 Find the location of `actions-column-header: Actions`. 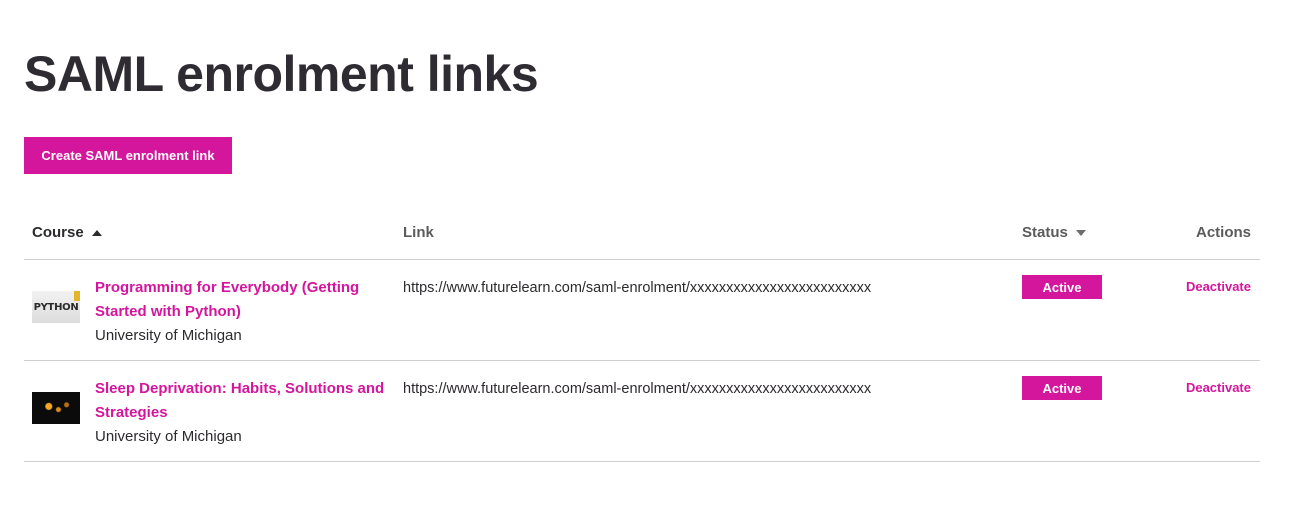

actions-column-header: Actions is located at coordinates (1223, 232).